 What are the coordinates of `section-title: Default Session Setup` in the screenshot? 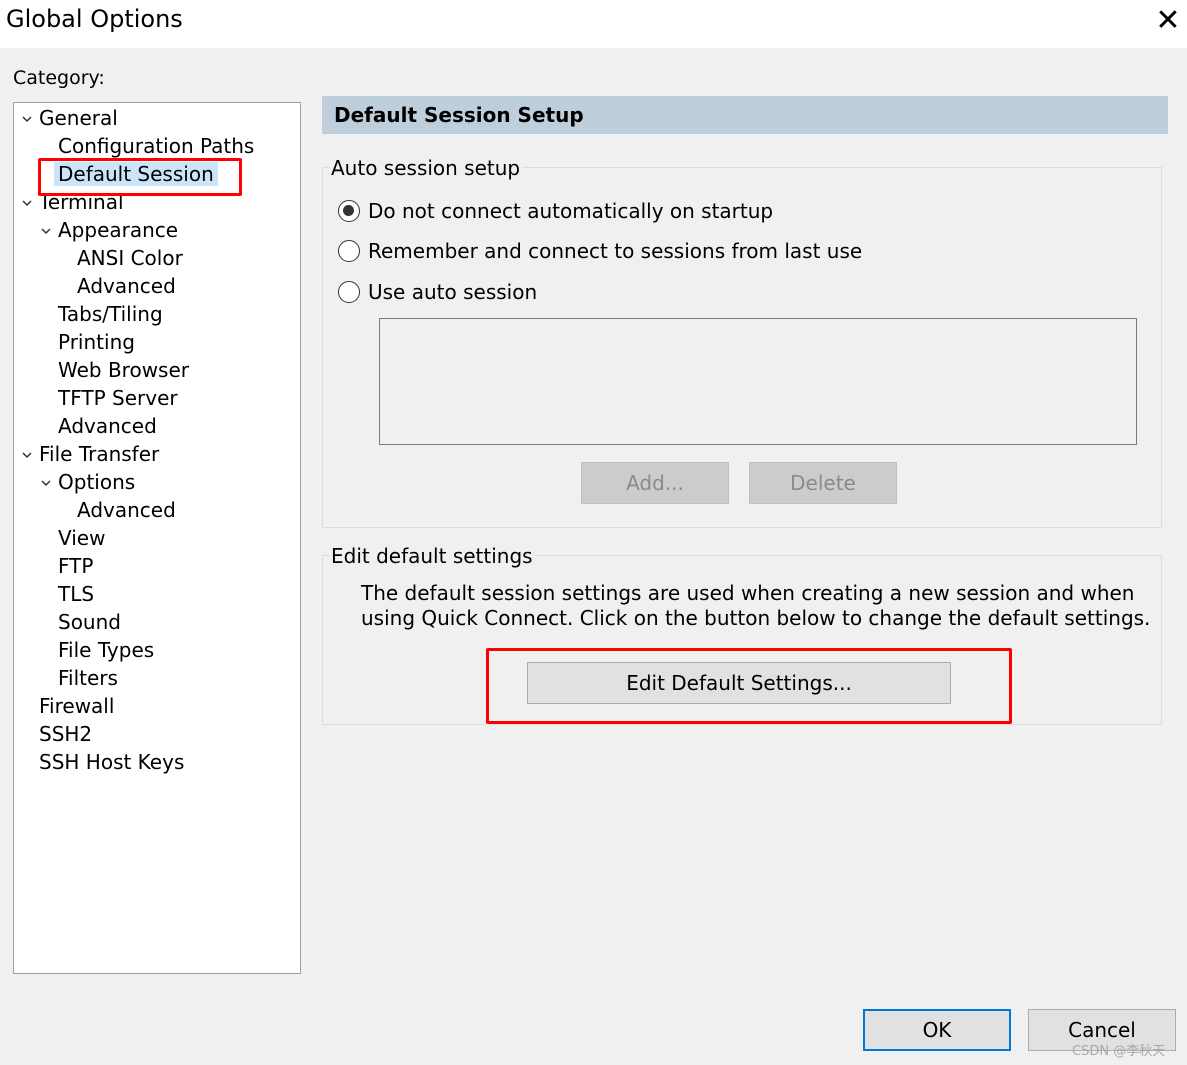 It's located at (459, 115).